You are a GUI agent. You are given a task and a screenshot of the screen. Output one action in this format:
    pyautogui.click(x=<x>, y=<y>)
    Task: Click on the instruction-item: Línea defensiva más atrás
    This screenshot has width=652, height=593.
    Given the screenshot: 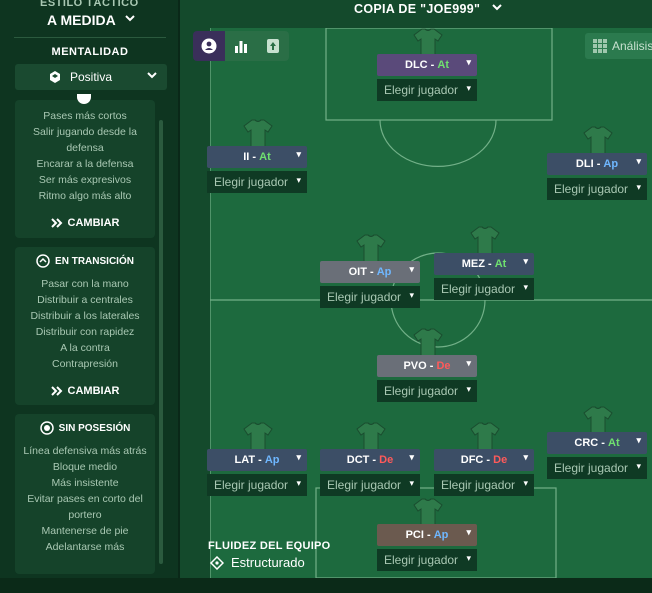 What is the action you would take?
    pyautogui.click(x=85, y=451)
    